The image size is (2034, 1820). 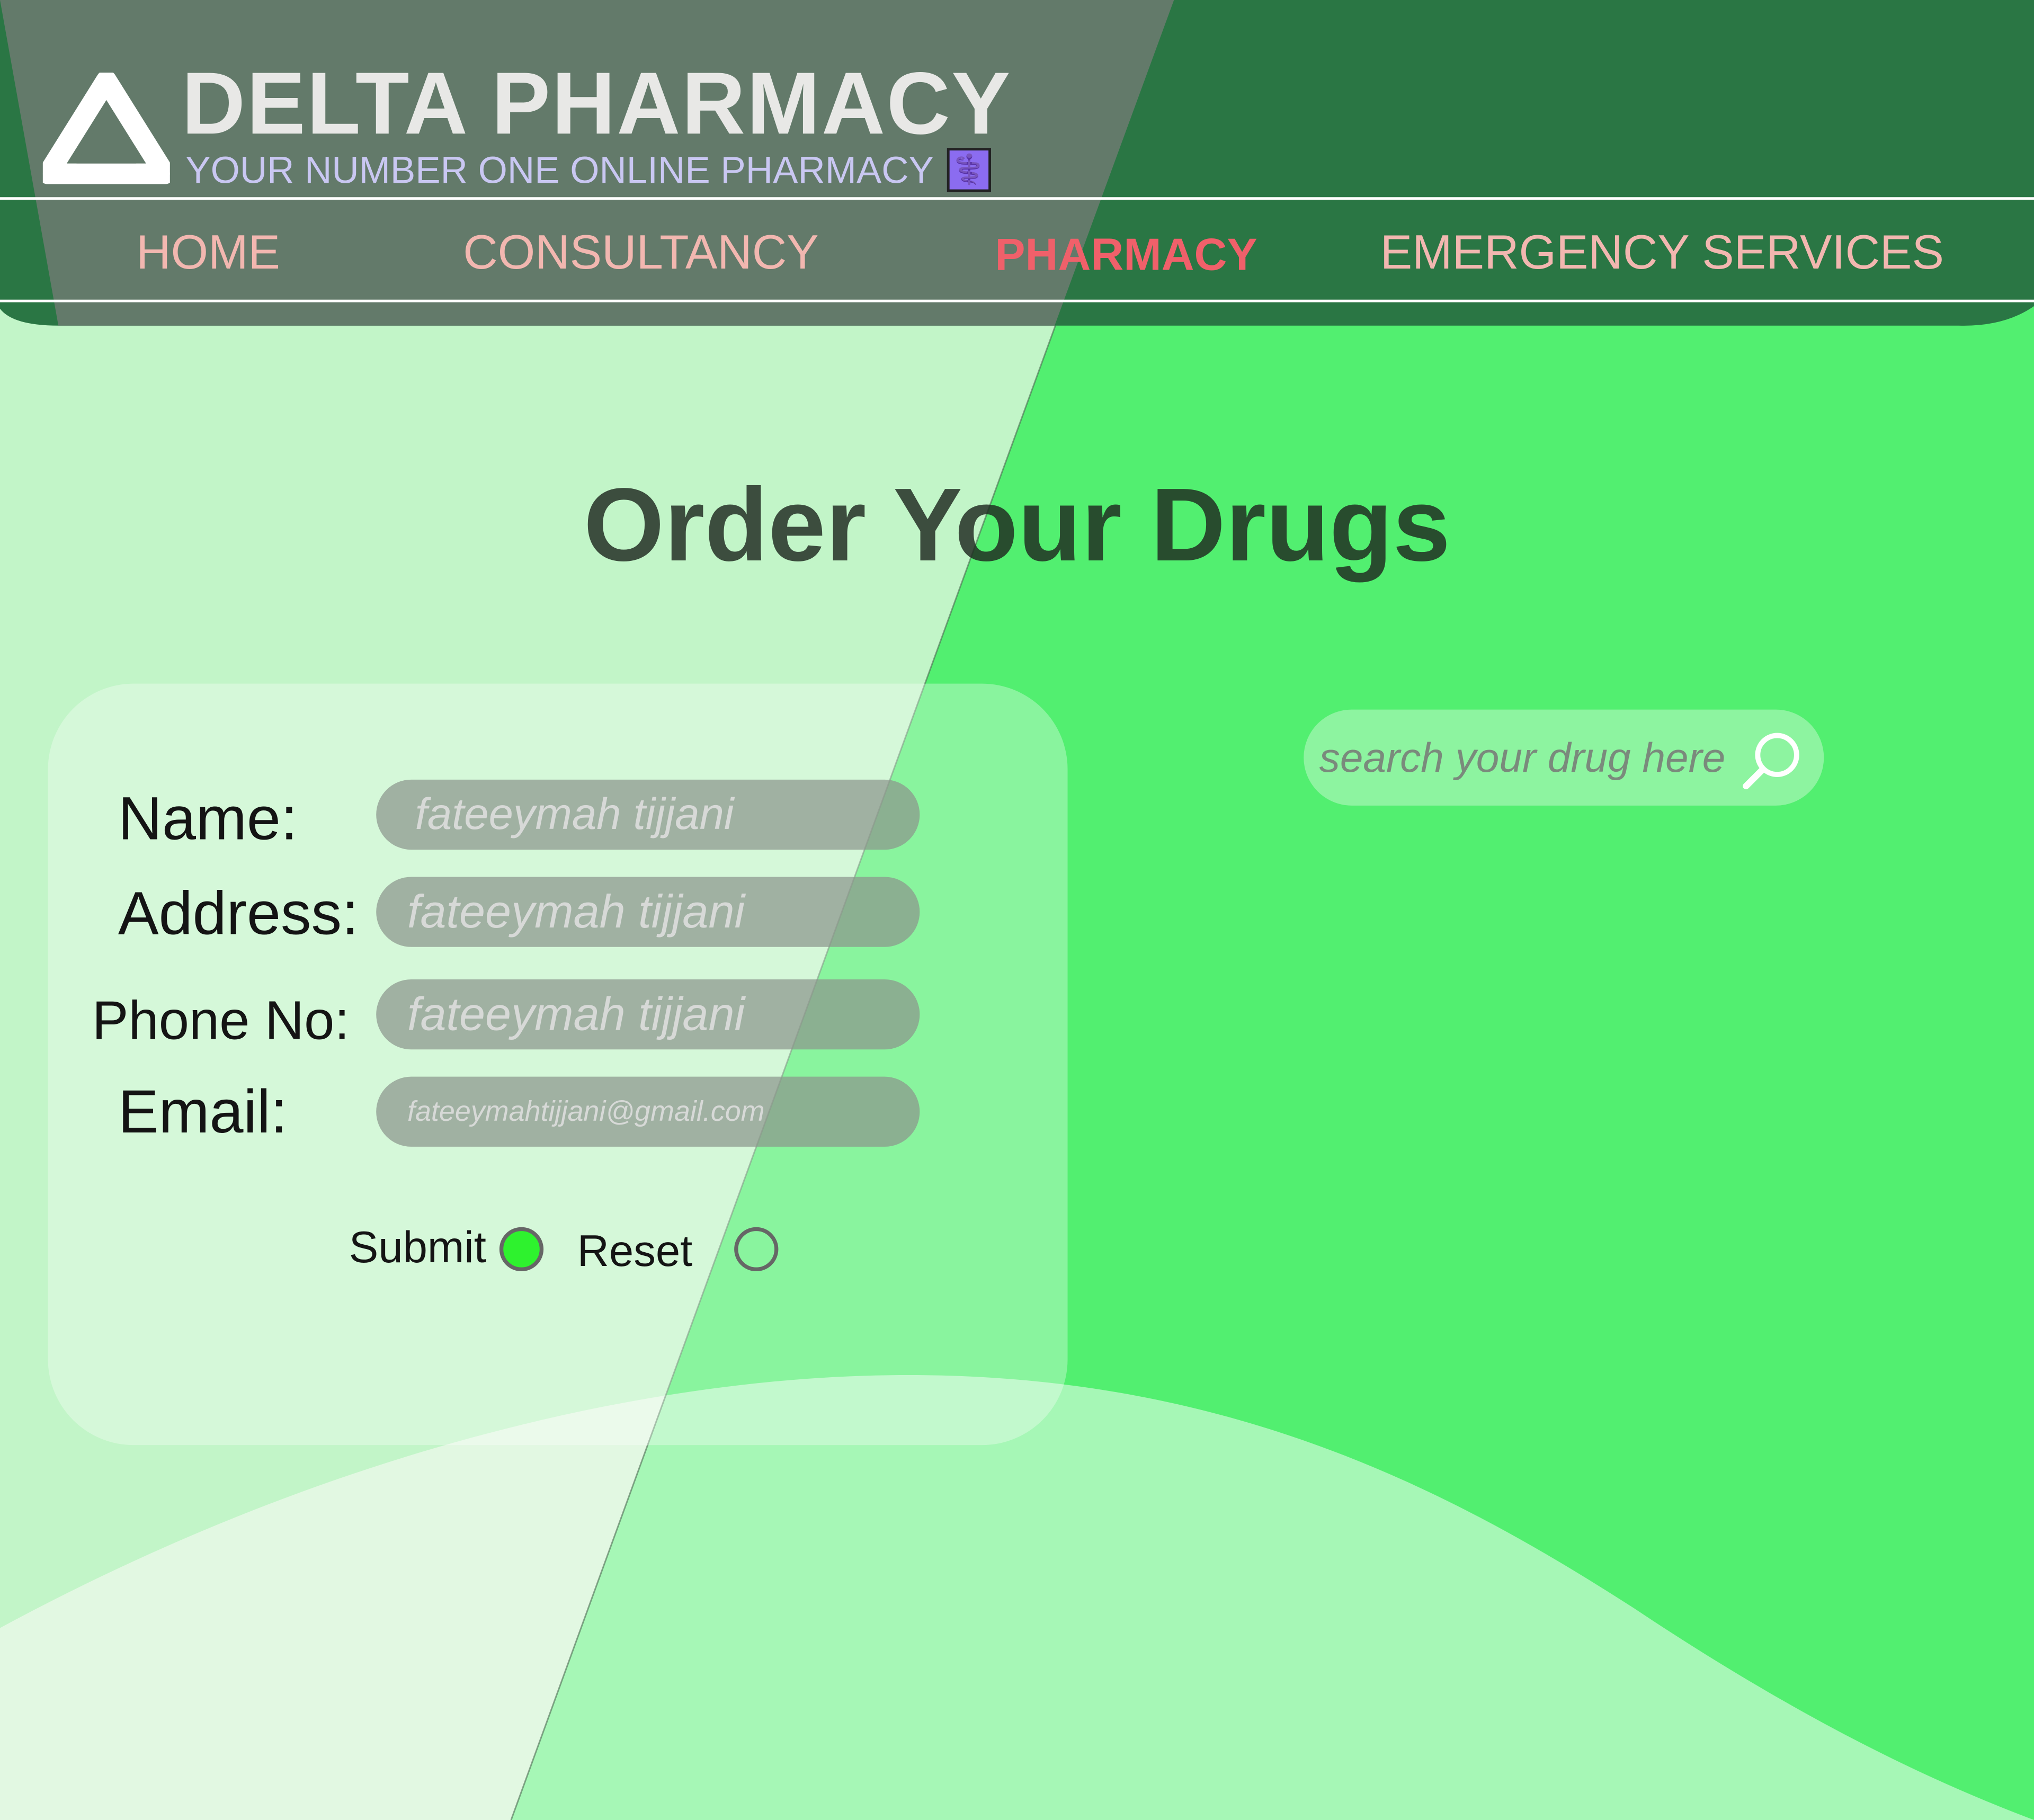 I want to click on address-field, so click(x=648, y=912).